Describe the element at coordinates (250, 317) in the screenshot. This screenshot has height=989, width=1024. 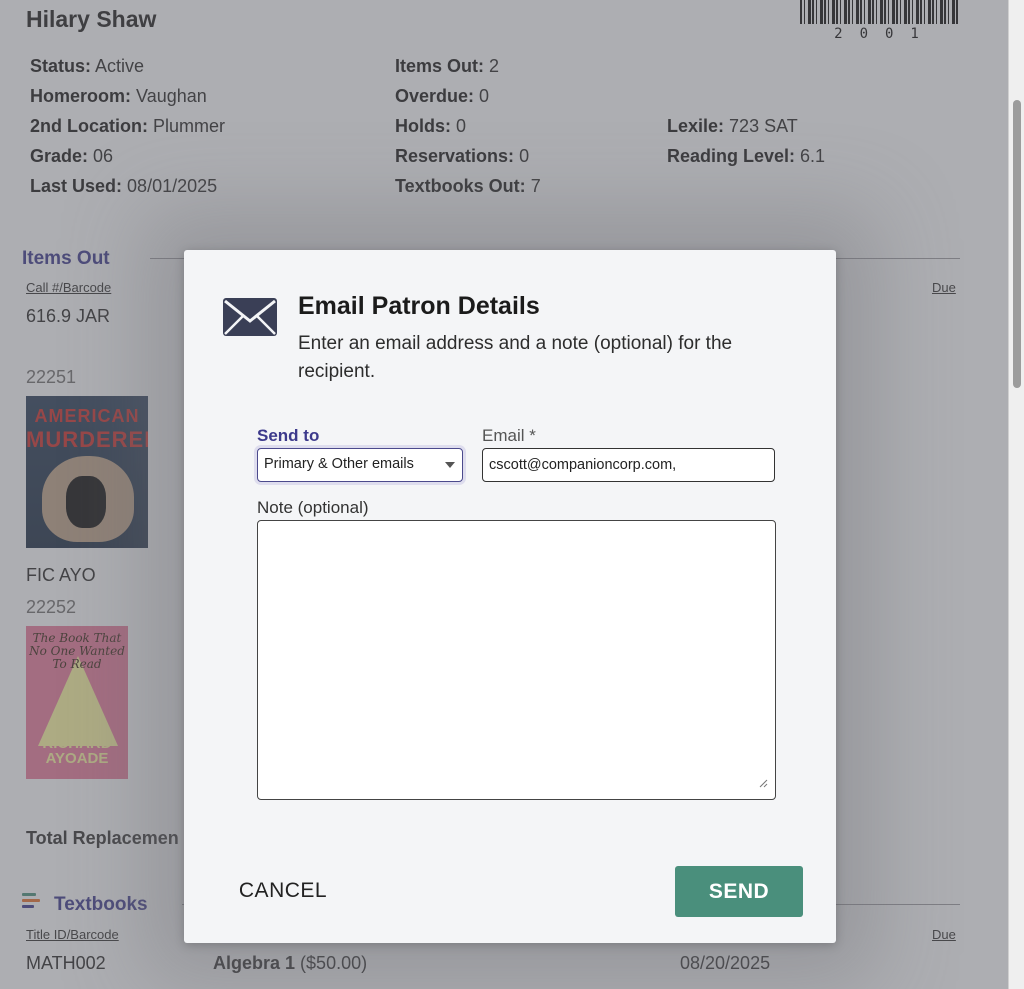
I see `envelope-icon` at that location.